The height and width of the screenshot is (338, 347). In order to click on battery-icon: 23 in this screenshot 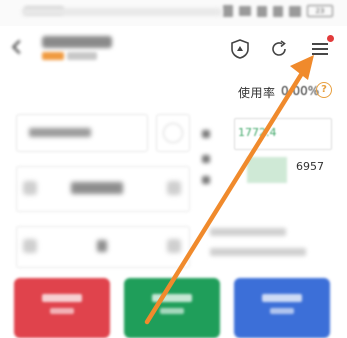, I will do `click(320, 11)`.